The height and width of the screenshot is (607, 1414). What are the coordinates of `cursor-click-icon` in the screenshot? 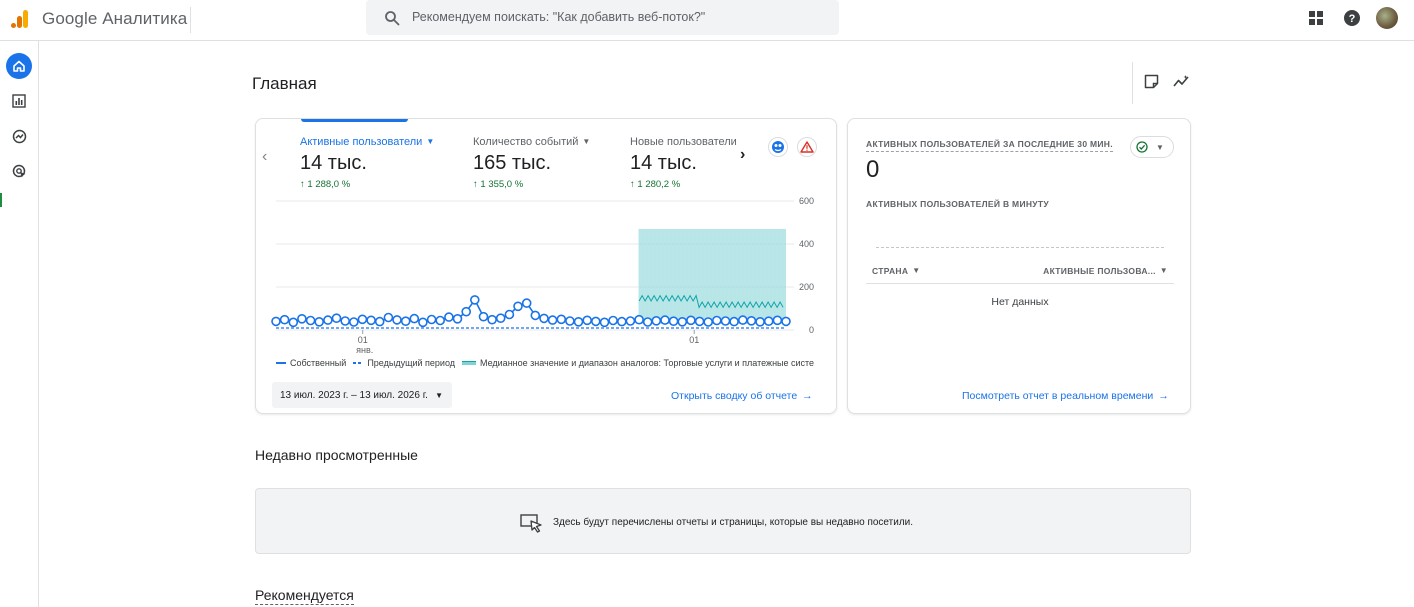 It's located at (531, 523).